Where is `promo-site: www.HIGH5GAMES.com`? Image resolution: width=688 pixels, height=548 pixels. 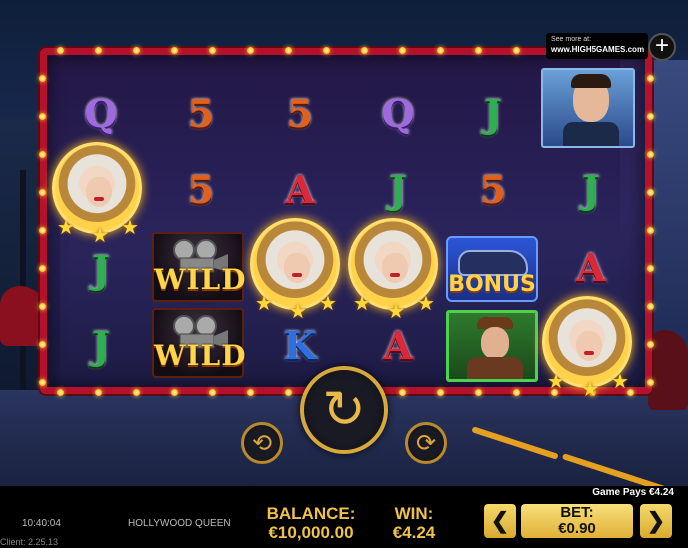
promo-site: www.HIGH5GAMES.com is located at coordinates (598, 49).